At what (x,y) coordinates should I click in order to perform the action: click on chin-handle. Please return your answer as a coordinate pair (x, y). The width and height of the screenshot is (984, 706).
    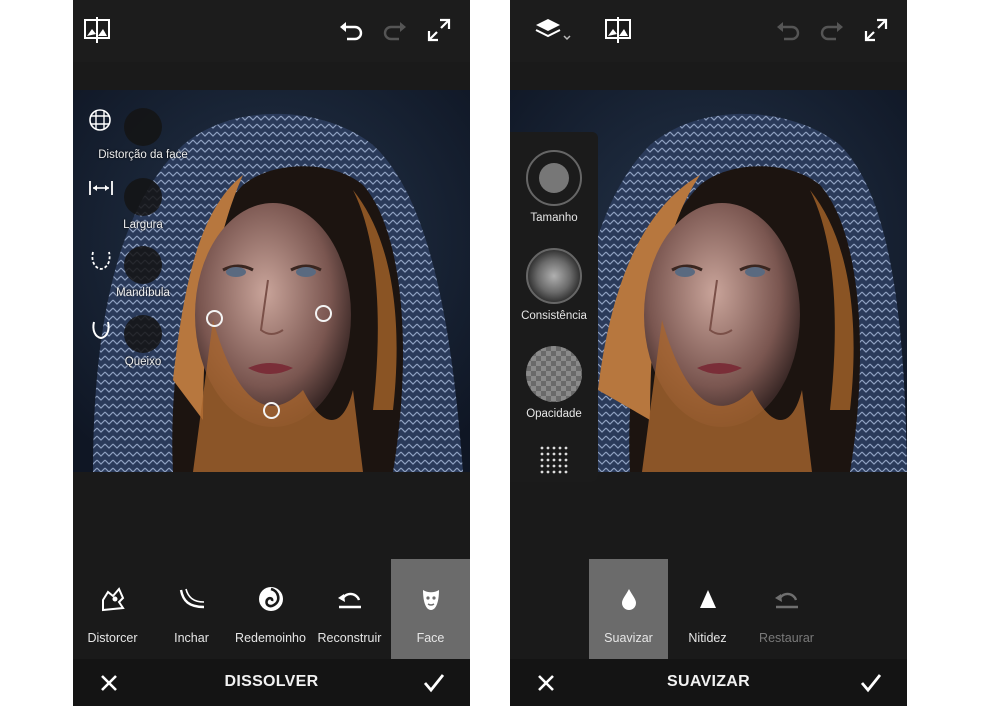
    Looking at the image, I should click on (271, 410).